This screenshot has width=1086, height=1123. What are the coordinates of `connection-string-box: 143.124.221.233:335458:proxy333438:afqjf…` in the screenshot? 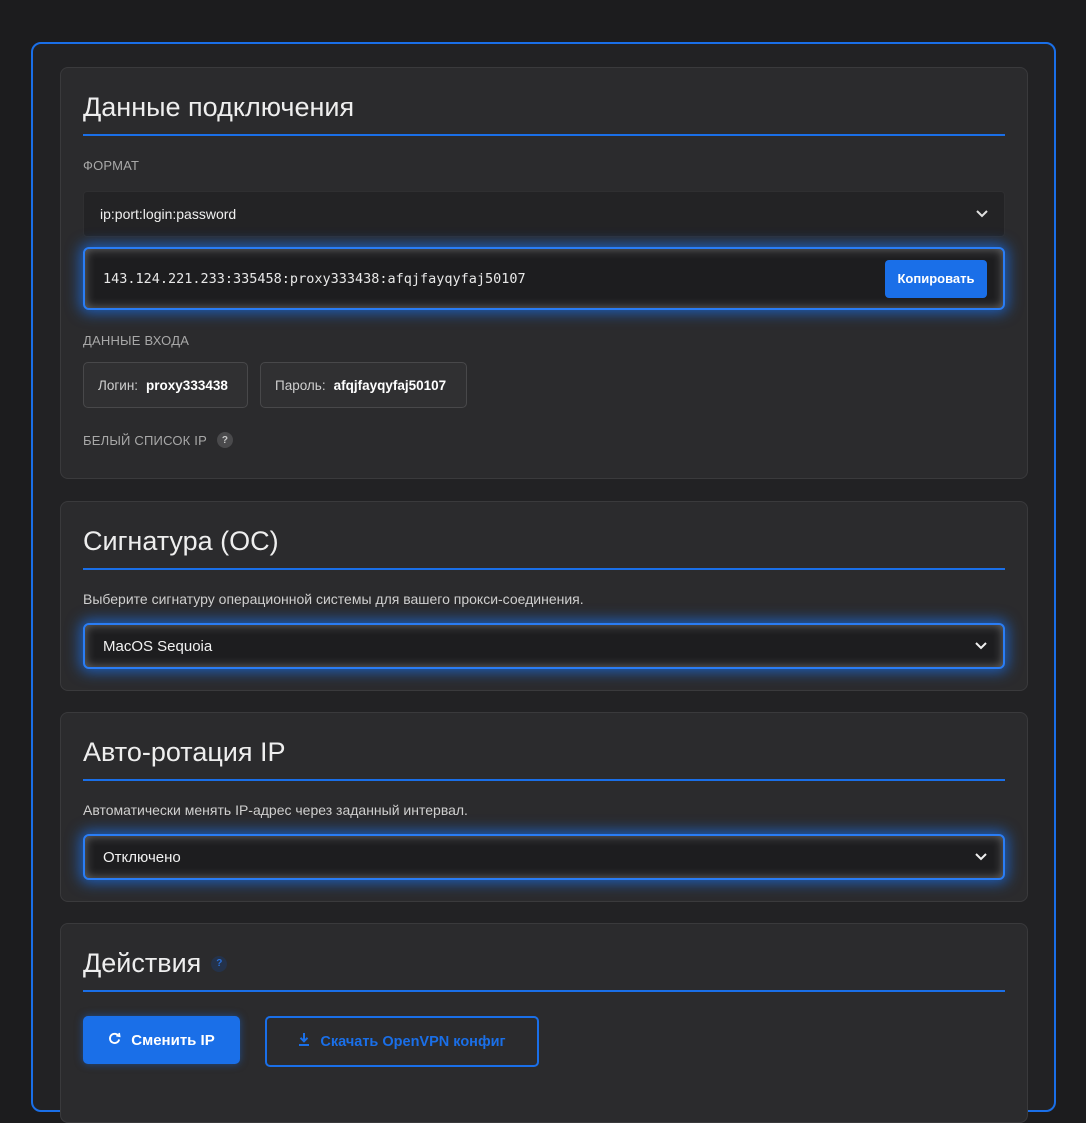 It's located at (544, 278).